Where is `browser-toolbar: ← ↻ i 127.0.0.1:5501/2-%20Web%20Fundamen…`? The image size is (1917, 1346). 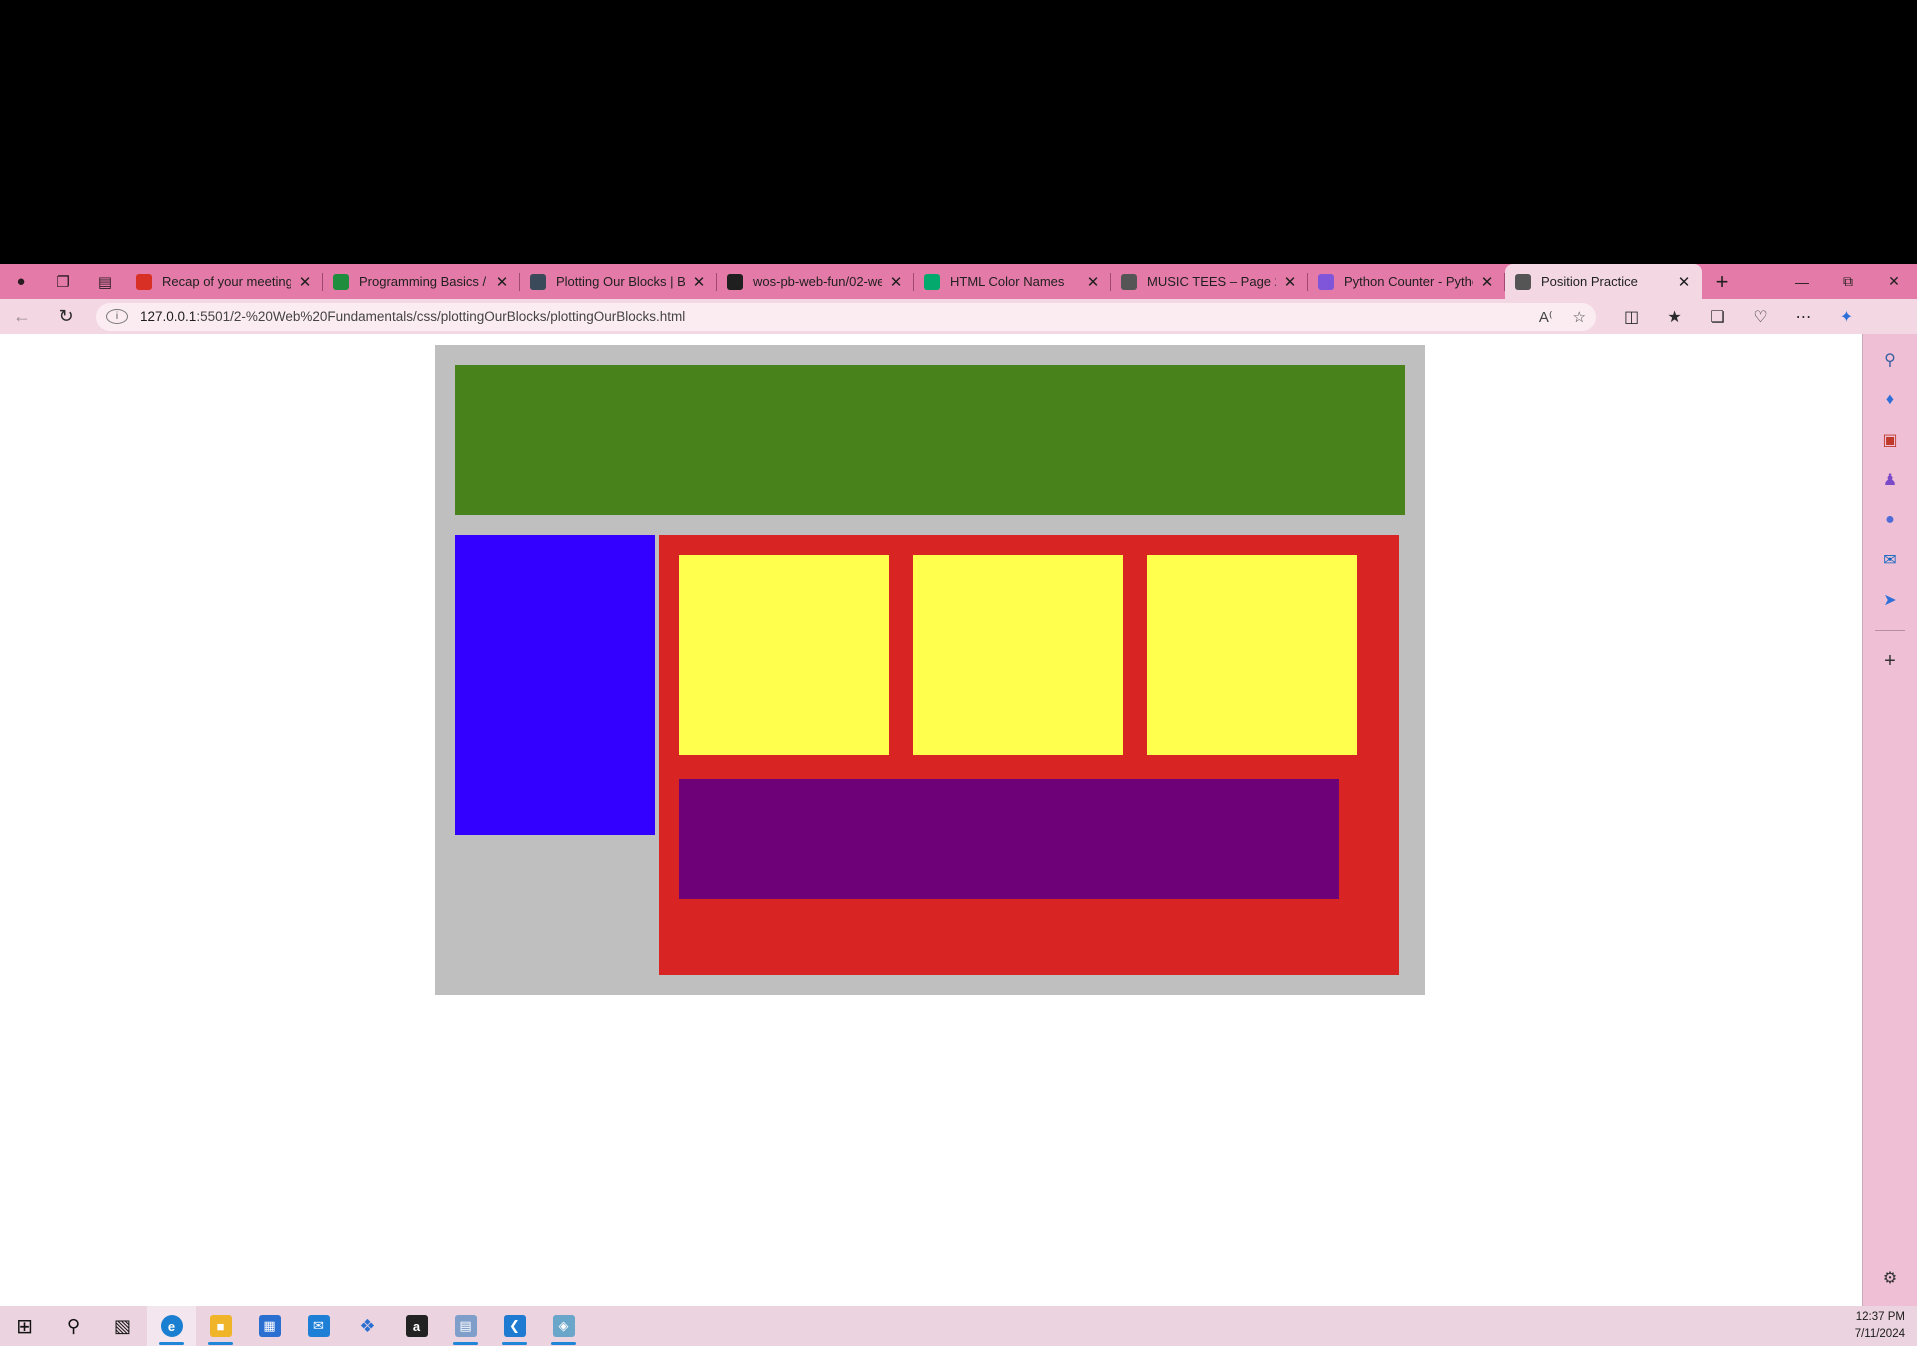 browser-toolbar: ← ↻ i 127.0.0.1:5501/2-%20Web%20Fundamen… is located at coordinates (958, 316).